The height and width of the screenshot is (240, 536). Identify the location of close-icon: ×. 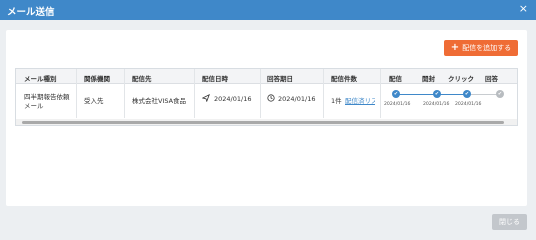
(523, 9).